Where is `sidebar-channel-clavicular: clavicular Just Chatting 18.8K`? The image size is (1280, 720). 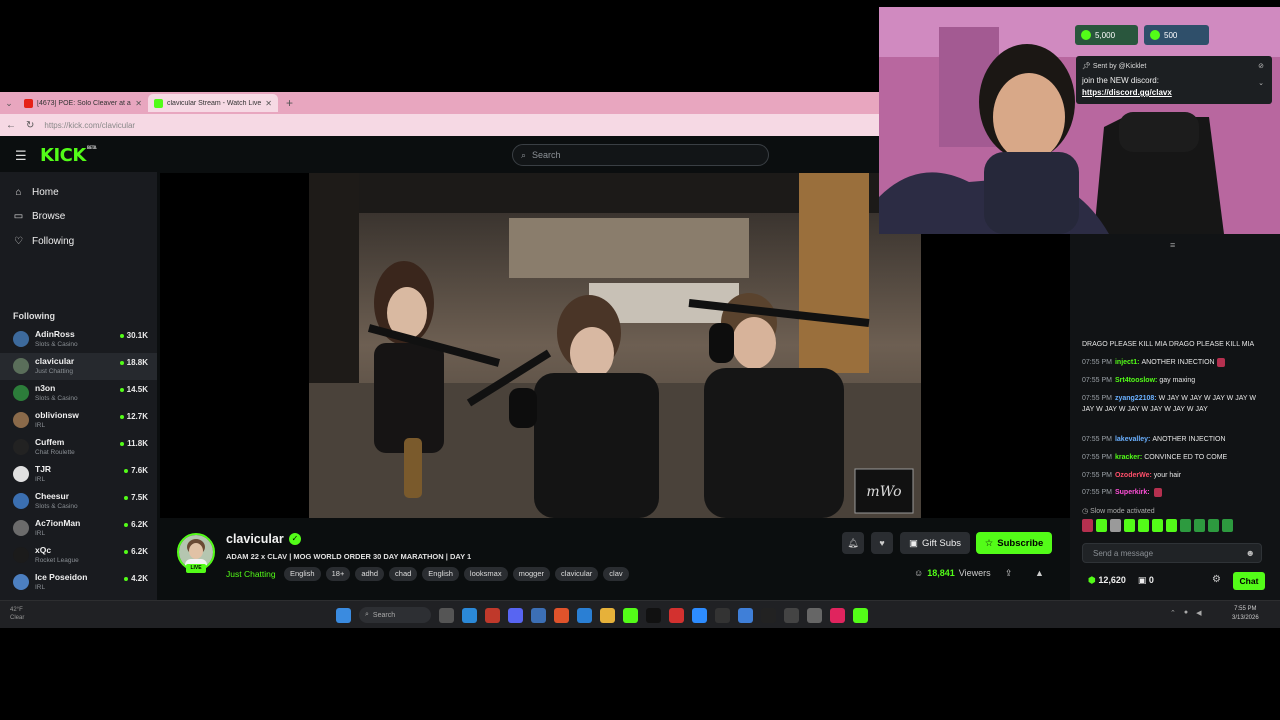
sidebar-channel-clavicular: clavicular Just Chatting 18.8K is located at coordinates (78, 366).